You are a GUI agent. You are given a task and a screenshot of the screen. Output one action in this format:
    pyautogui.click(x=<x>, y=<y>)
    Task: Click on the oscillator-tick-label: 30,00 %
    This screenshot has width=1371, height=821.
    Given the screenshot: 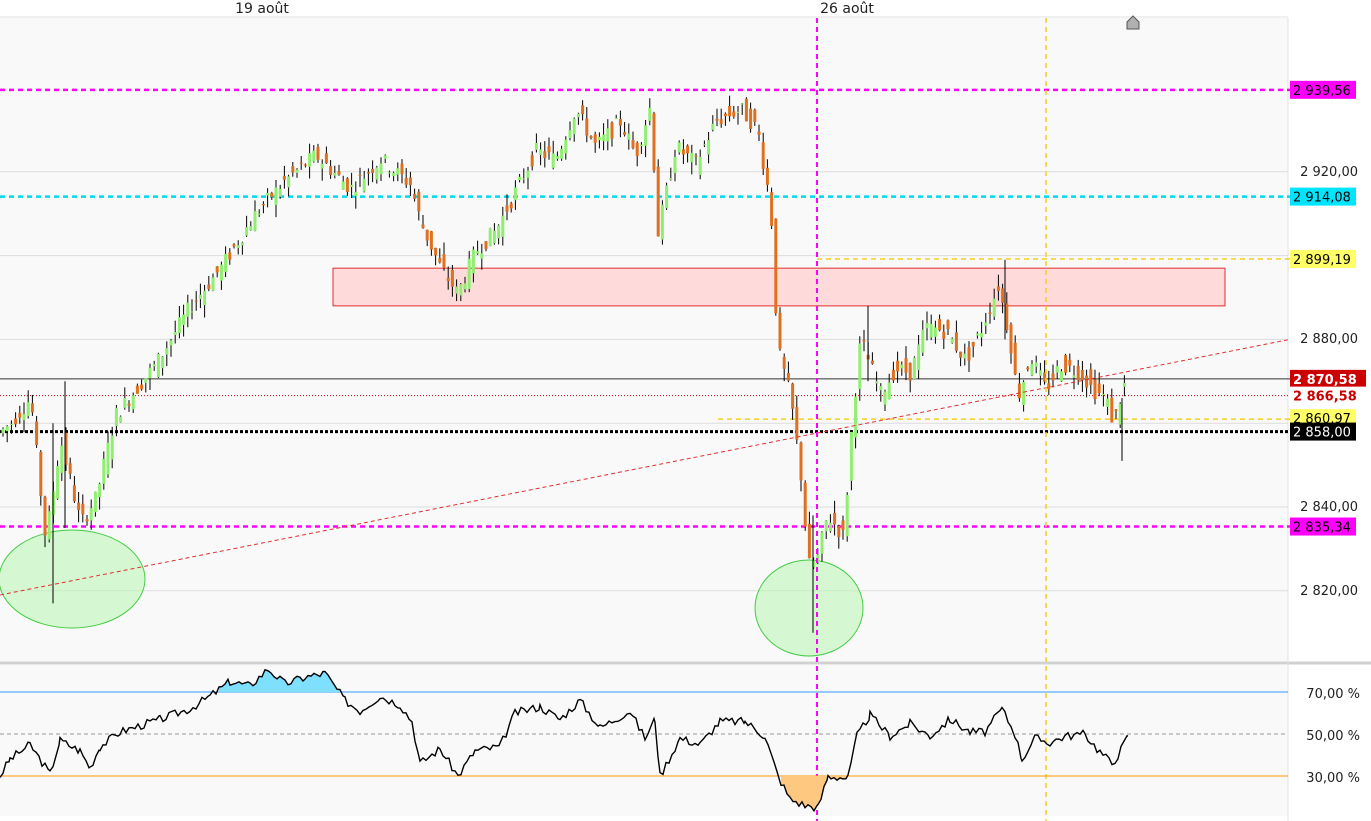 What is the action you would take?
    pyautogui.click(x=1333, y=778)
    